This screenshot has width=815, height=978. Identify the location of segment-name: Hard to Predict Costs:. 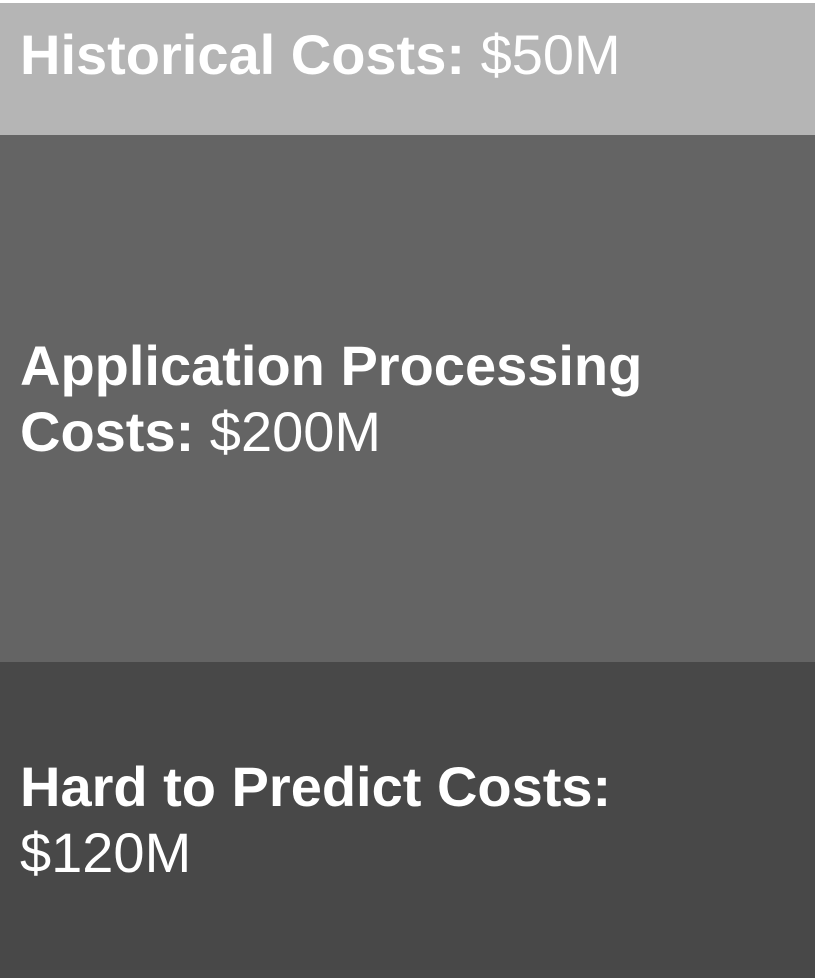
(316, 786).